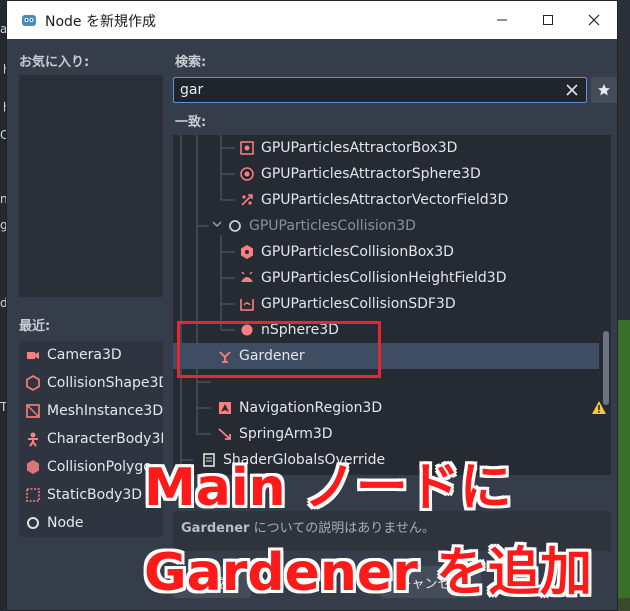 This screenshot has width=630, height=611. I want to click on static-body-icon, so click(33, 495).